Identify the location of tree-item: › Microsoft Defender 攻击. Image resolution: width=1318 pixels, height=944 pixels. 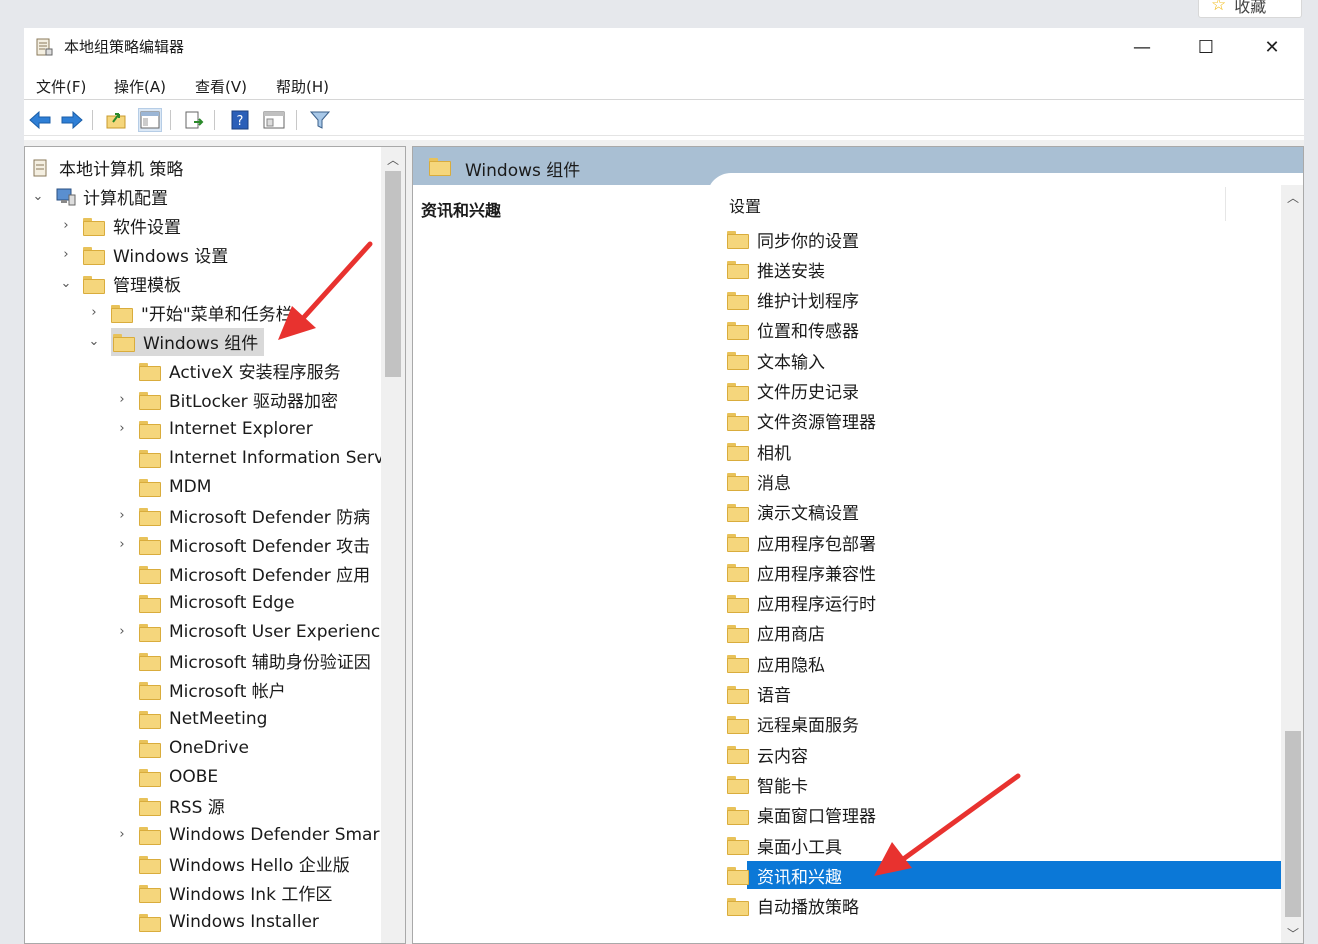
(242, 544).